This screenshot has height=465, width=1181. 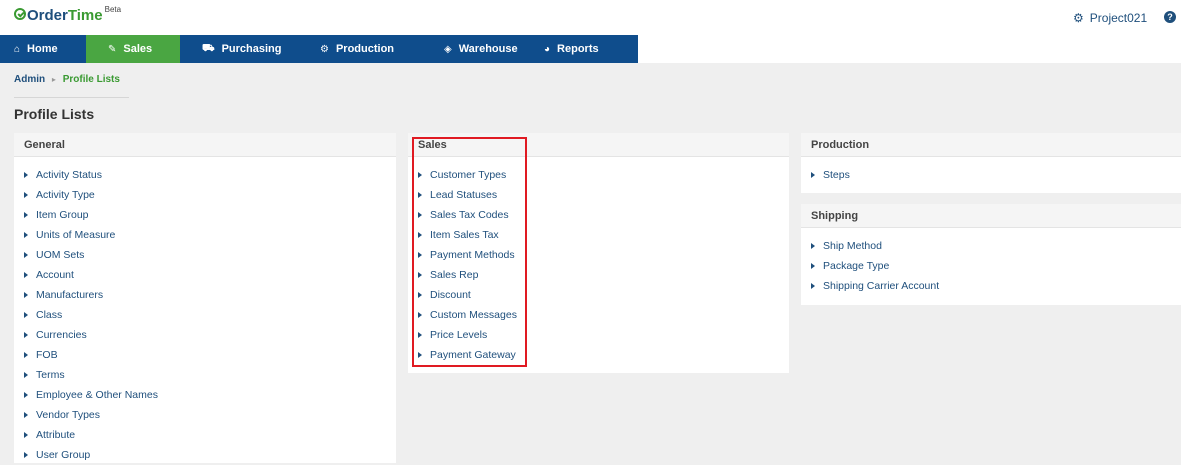 I want to click on list-item-general-11: Employee & Other Names, so click(x=210, y=395).